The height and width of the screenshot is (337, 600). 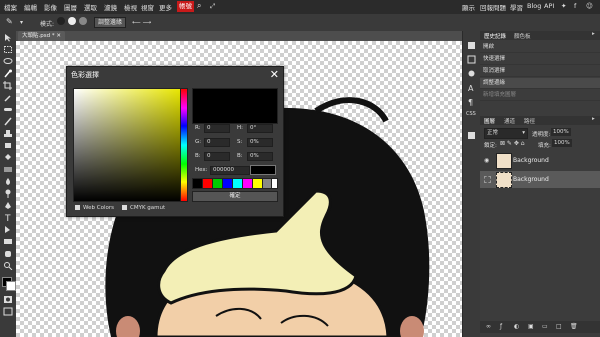 I want to click on swatches-panel-icon, so click(x=471, y=56).